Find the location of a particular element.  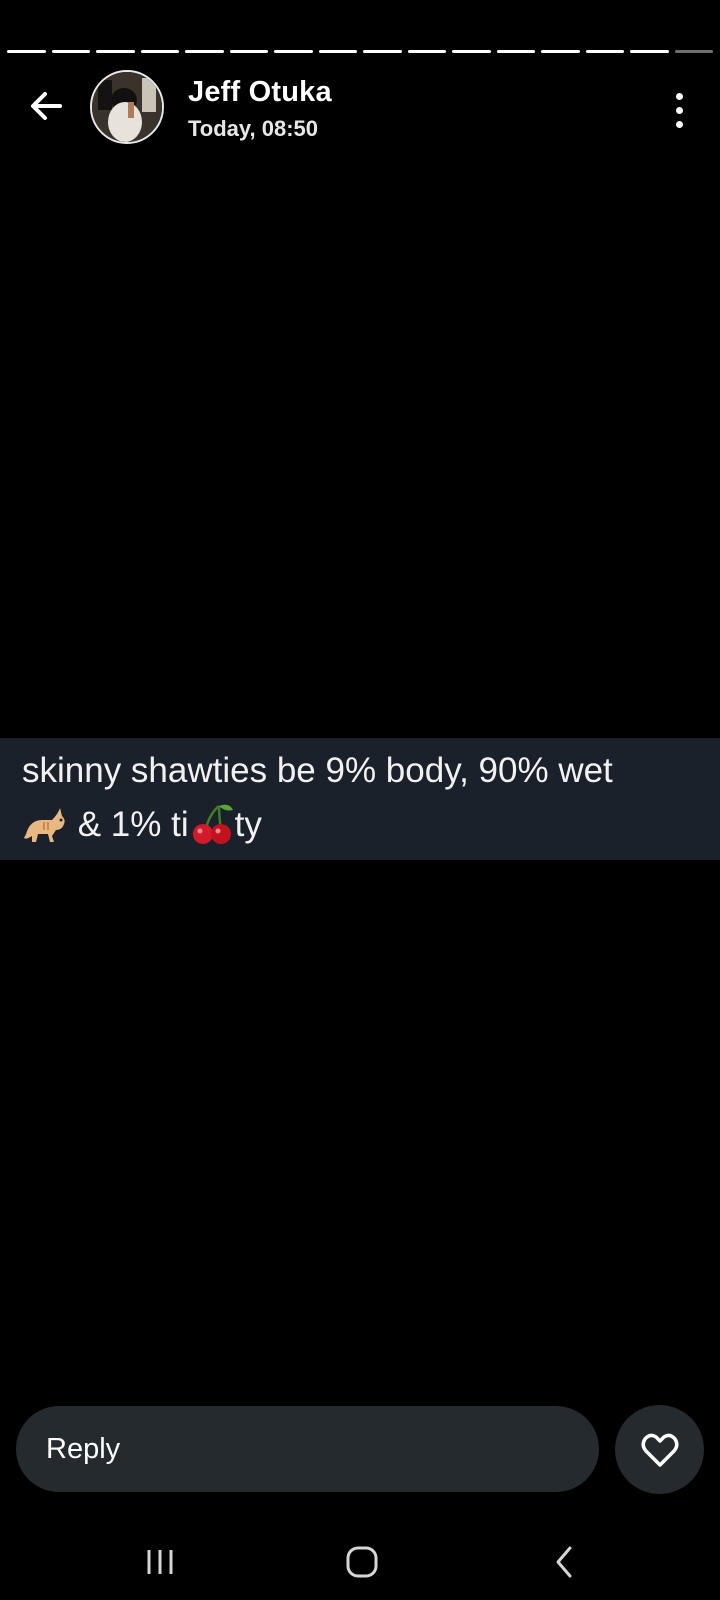

more-options-button is located at coordinates (679, 110).